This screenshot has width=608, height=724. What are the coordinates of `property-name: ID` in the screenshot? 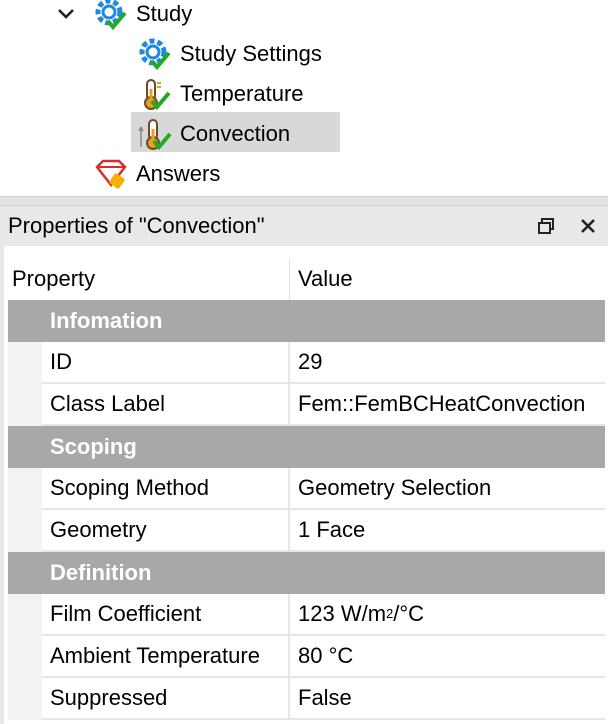 It's located at (166, 363).